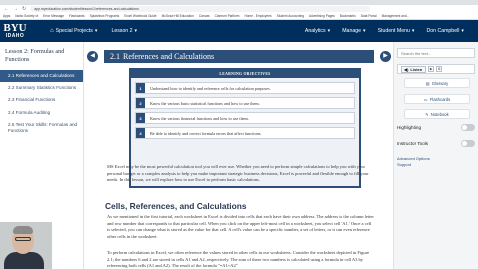 This screenshot has width=478, height=269. I want to click on special-projects-menu: ⌂ Special Projects ▾, so click(73, 31).